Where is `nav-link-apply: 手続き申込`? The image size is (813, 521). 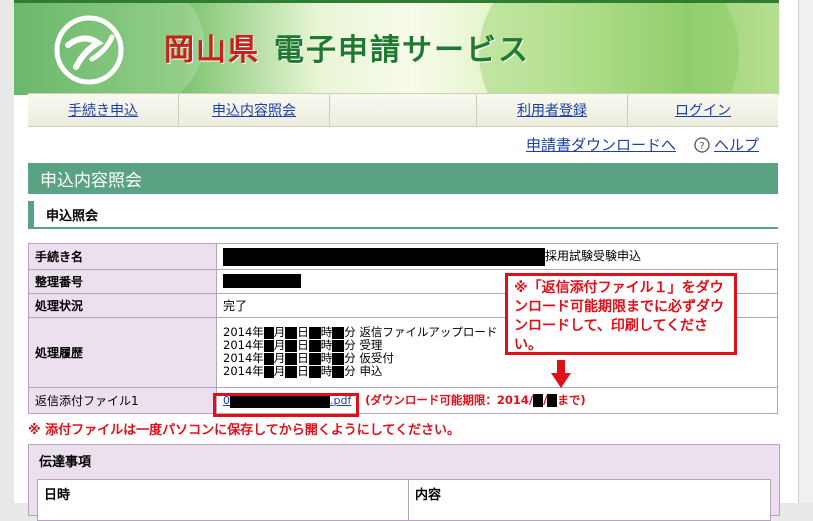
nav-link-apply: 手続き申込 is located at coordinates (103, 110).